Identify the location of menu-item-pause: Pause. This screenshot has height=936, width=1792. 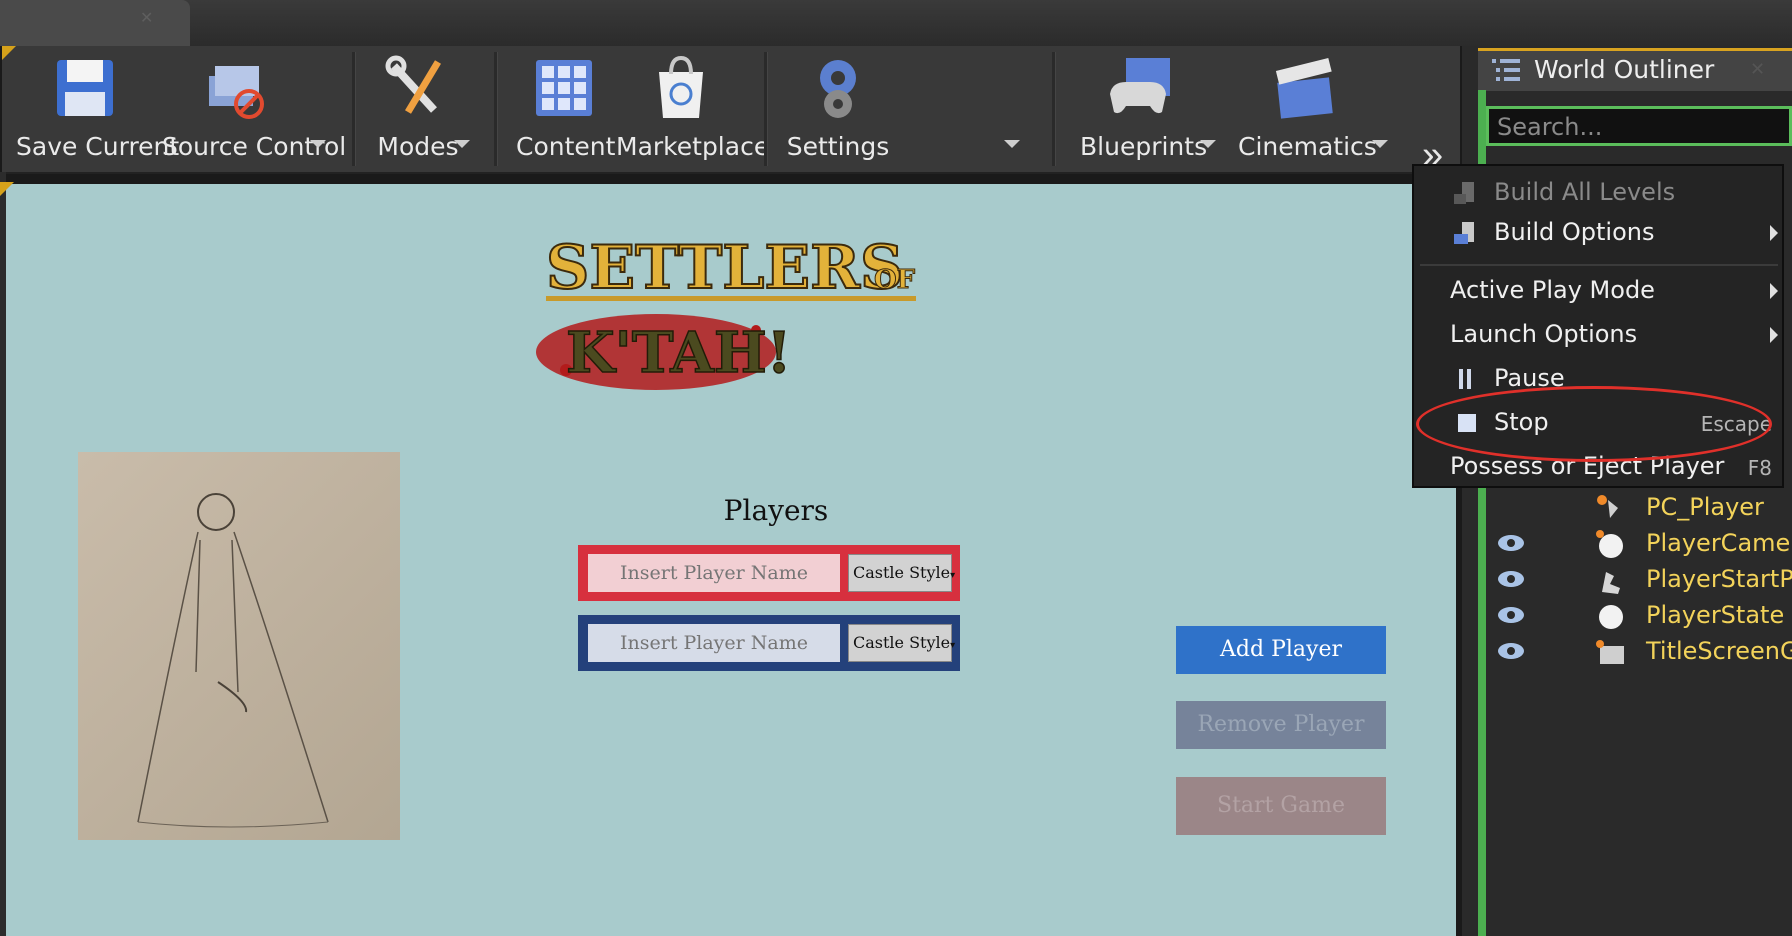
(1598, 378).